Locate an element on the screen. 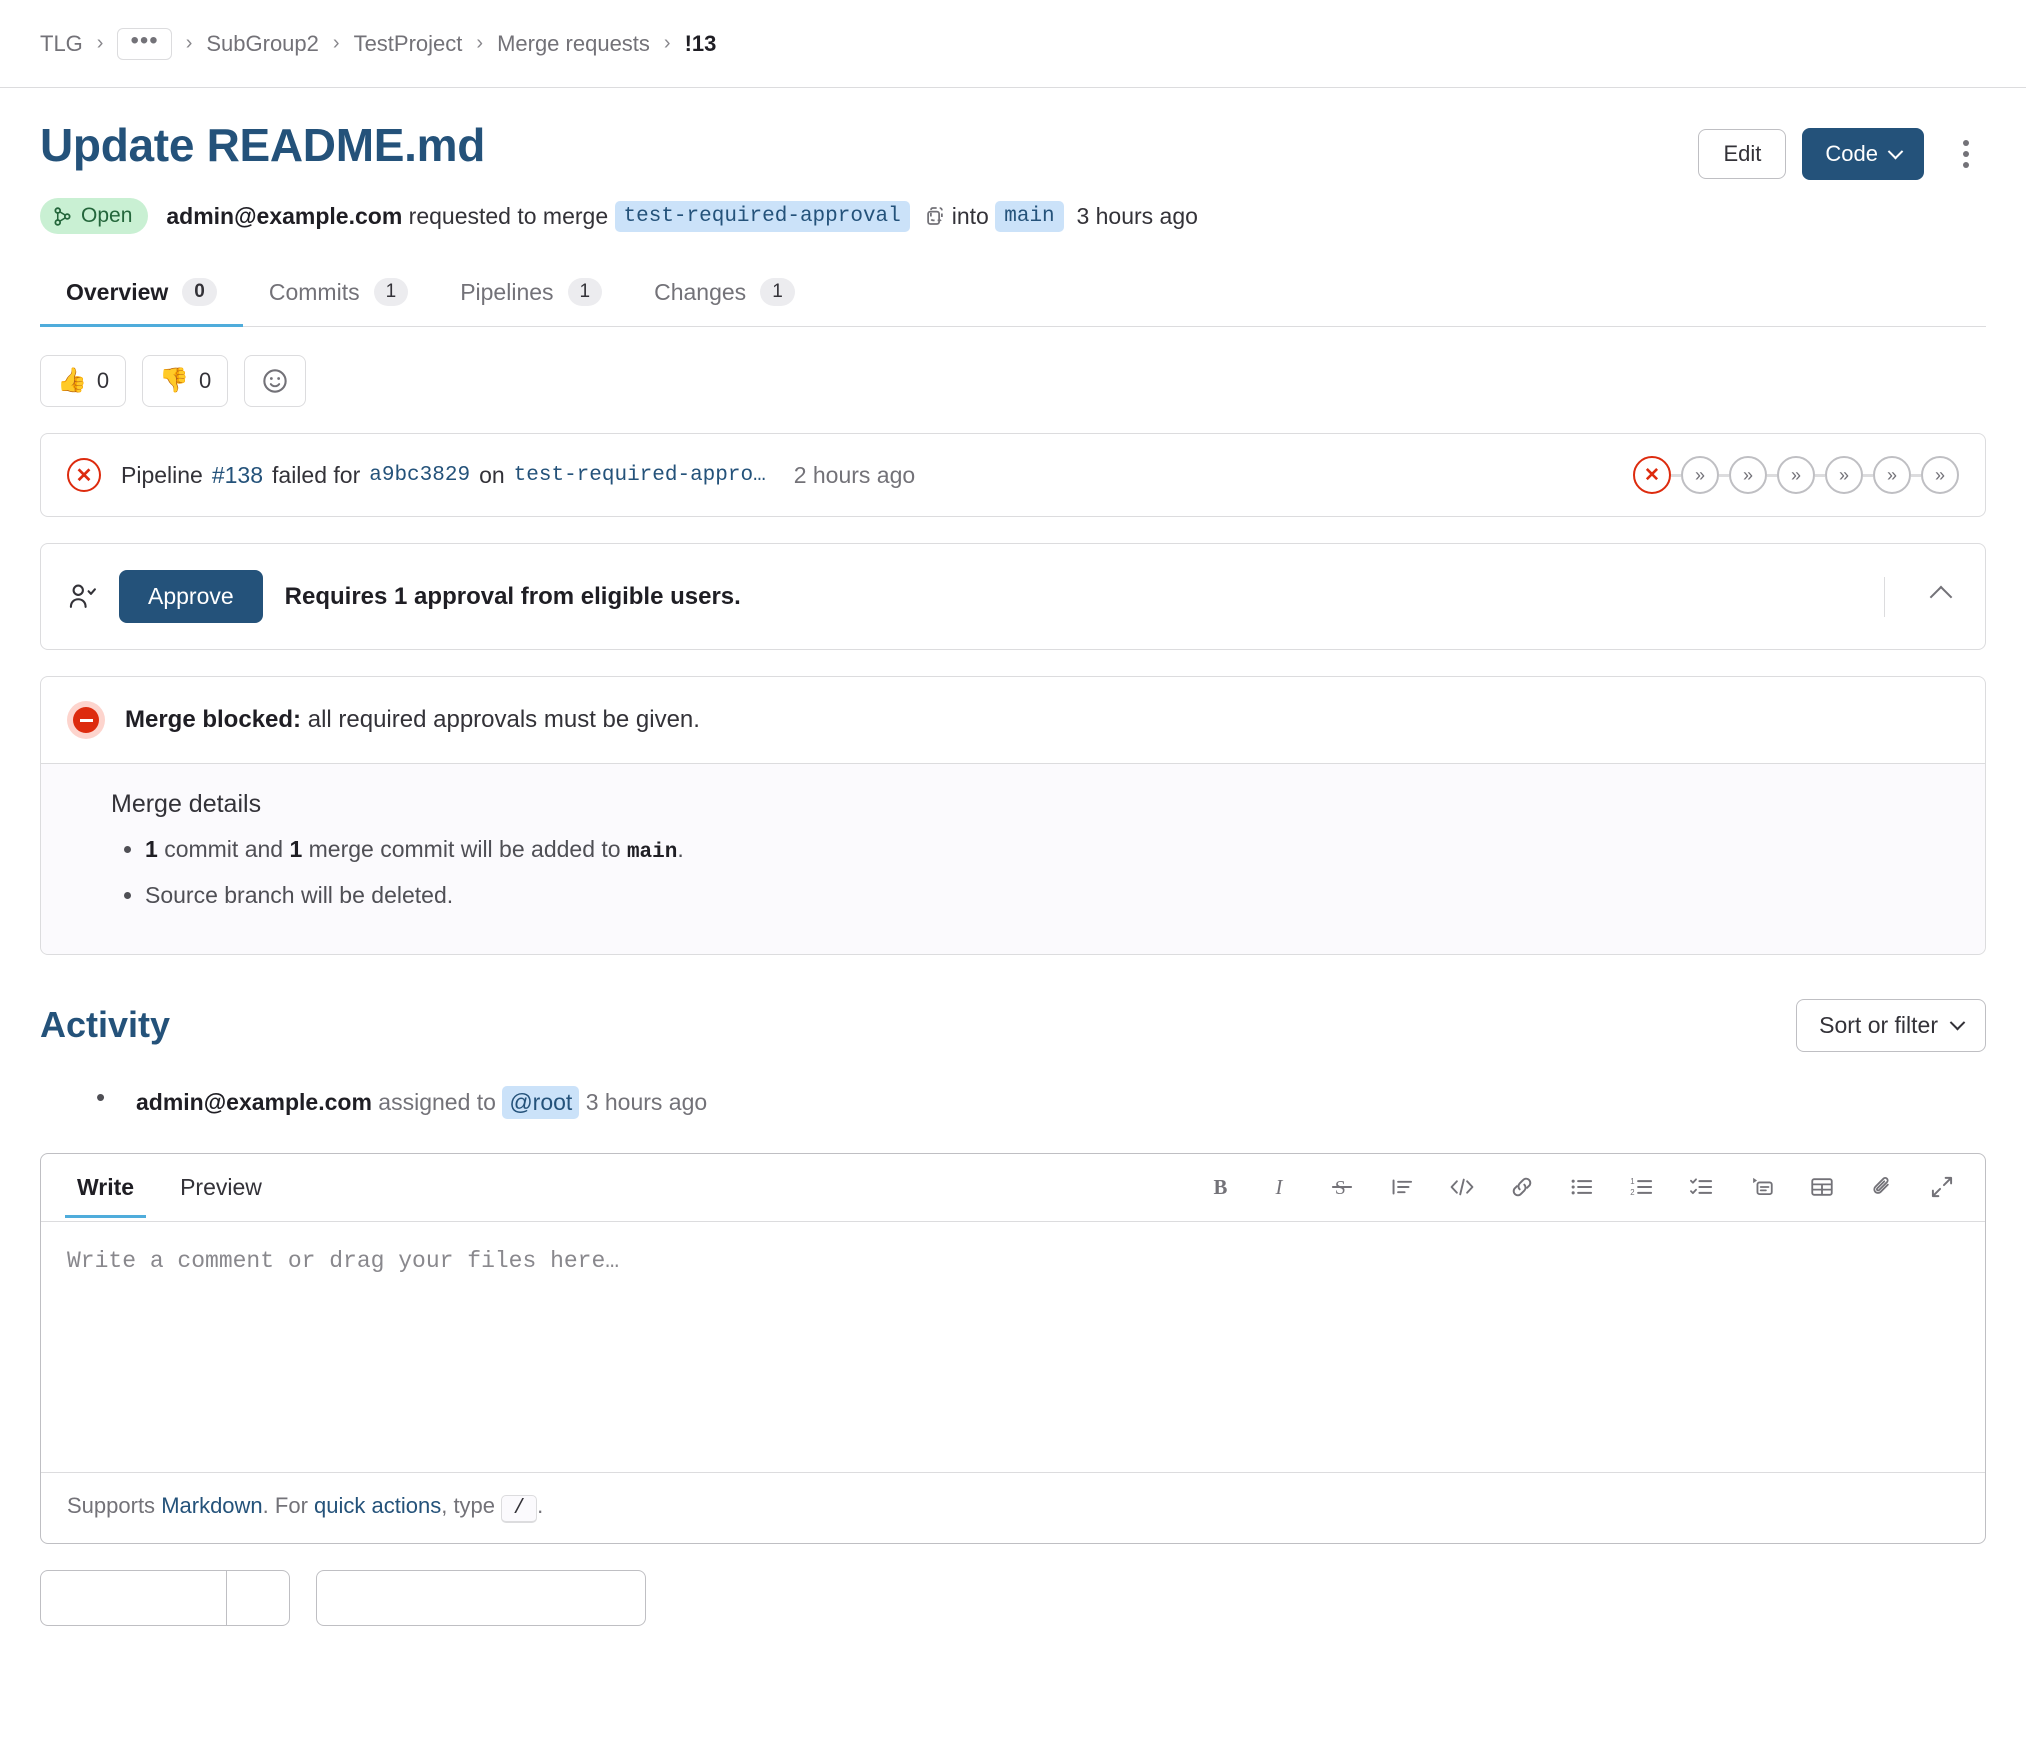 The height and width of the screenshot is (1746, 2026). table-icon is located at coordinates (1822, 1187).